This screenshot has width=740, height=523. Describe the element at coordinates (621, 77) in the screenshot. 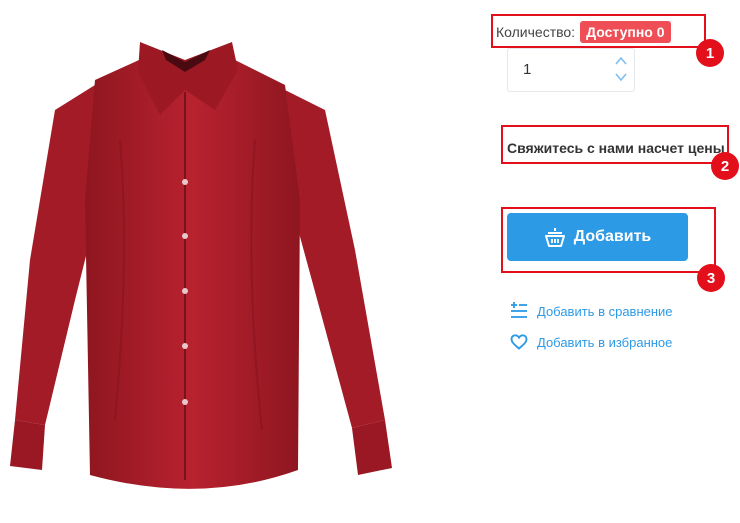

I see `chevron-down-icon` at that location.